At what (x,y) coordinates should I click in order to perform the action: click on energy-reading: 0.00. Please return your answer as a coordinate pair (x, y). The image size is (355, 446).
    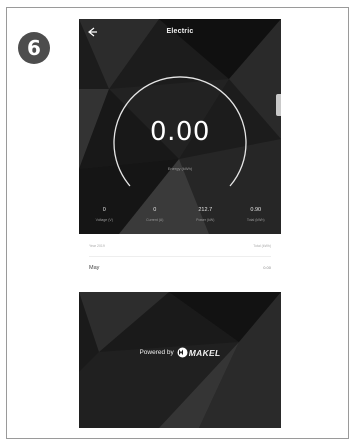
    Looking at the image, I should click on (180, 132).